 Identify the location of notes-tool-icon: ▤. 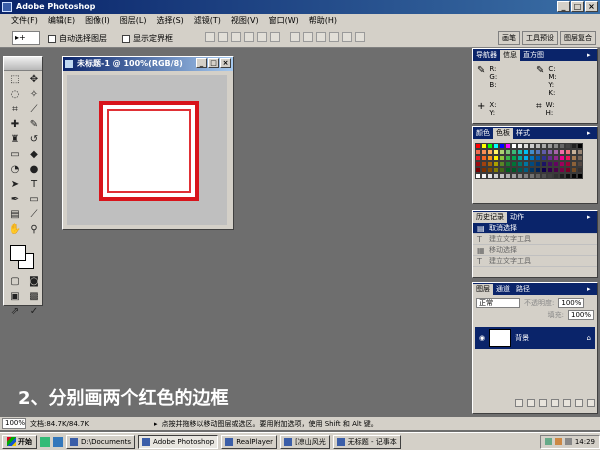
(15, 215).